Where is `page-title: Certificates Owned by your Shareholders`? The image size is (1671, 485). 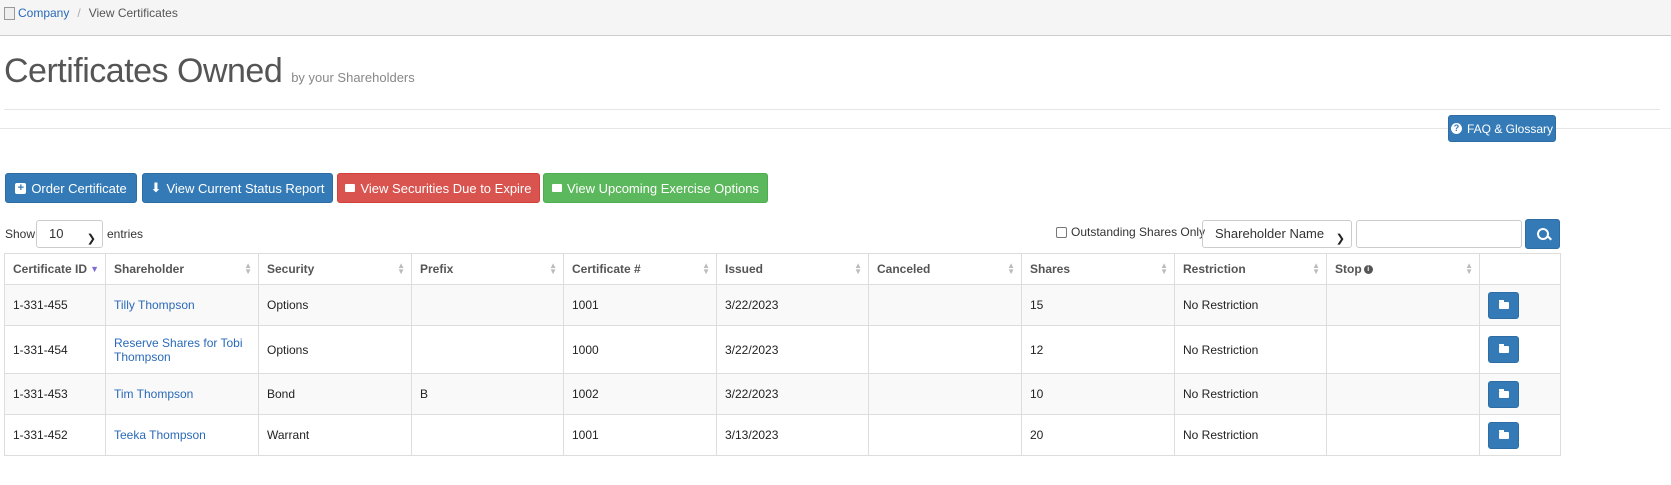
page-title: Certificates Owned by your Shareholders is located at coordinates (209, 71).